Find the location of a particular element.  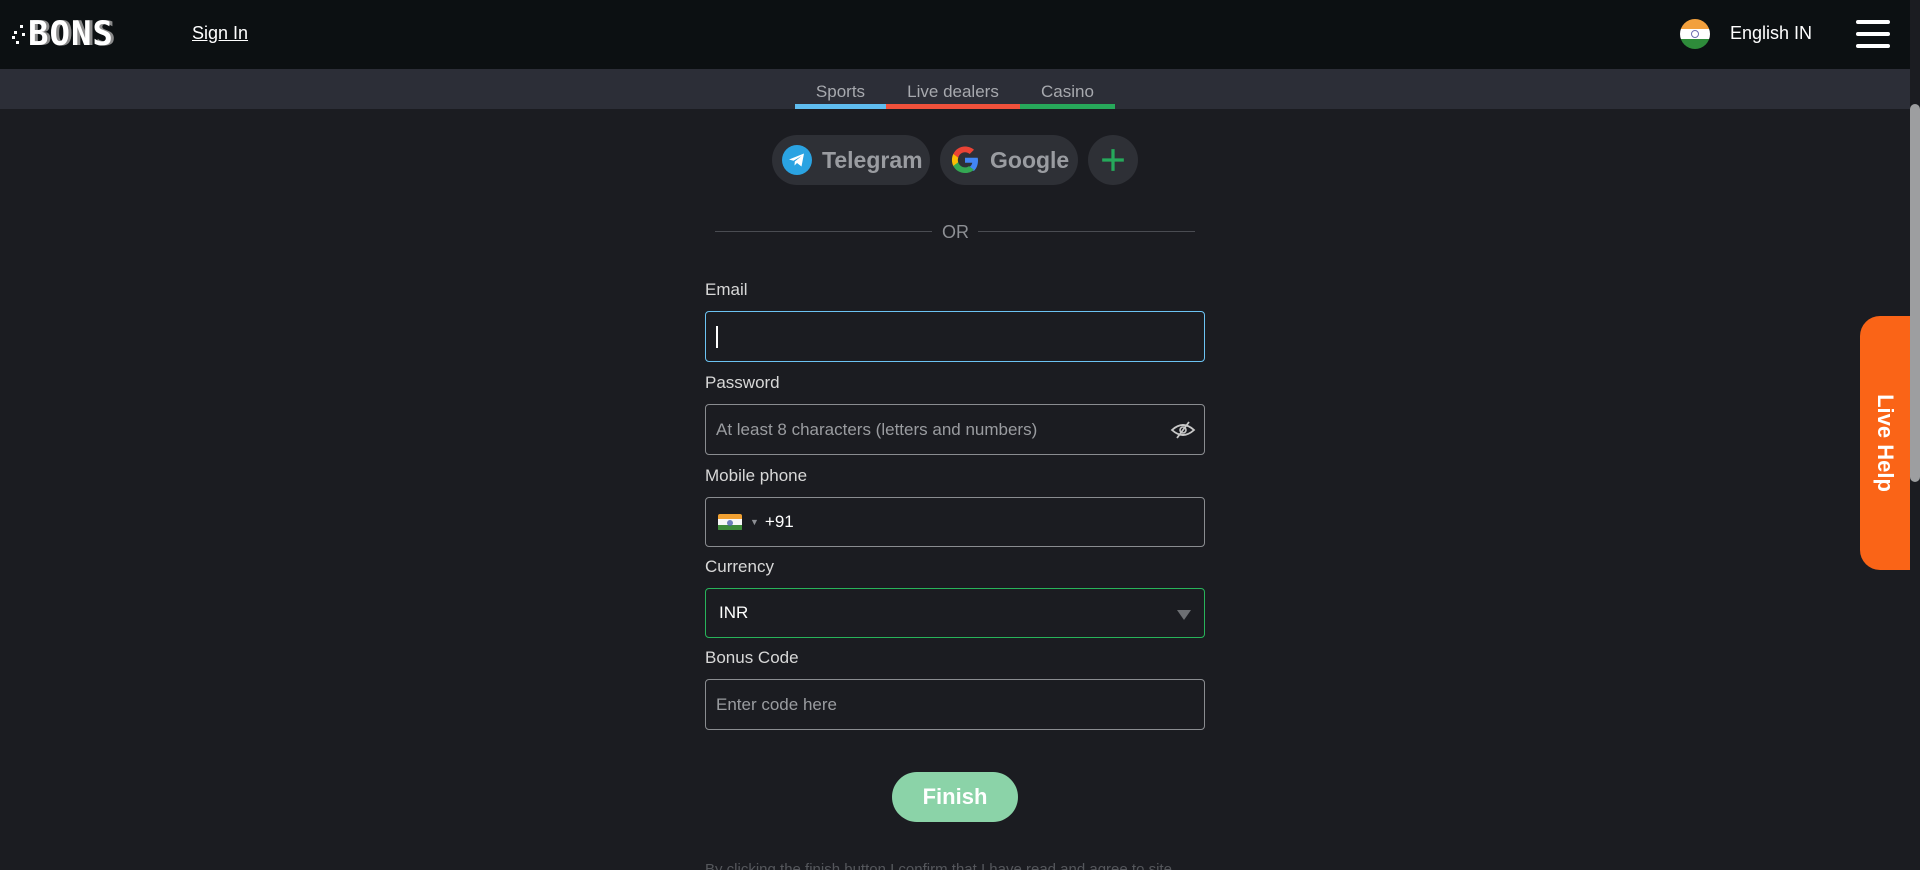

language-selector: English IN is located at coordinates (1771, 33).